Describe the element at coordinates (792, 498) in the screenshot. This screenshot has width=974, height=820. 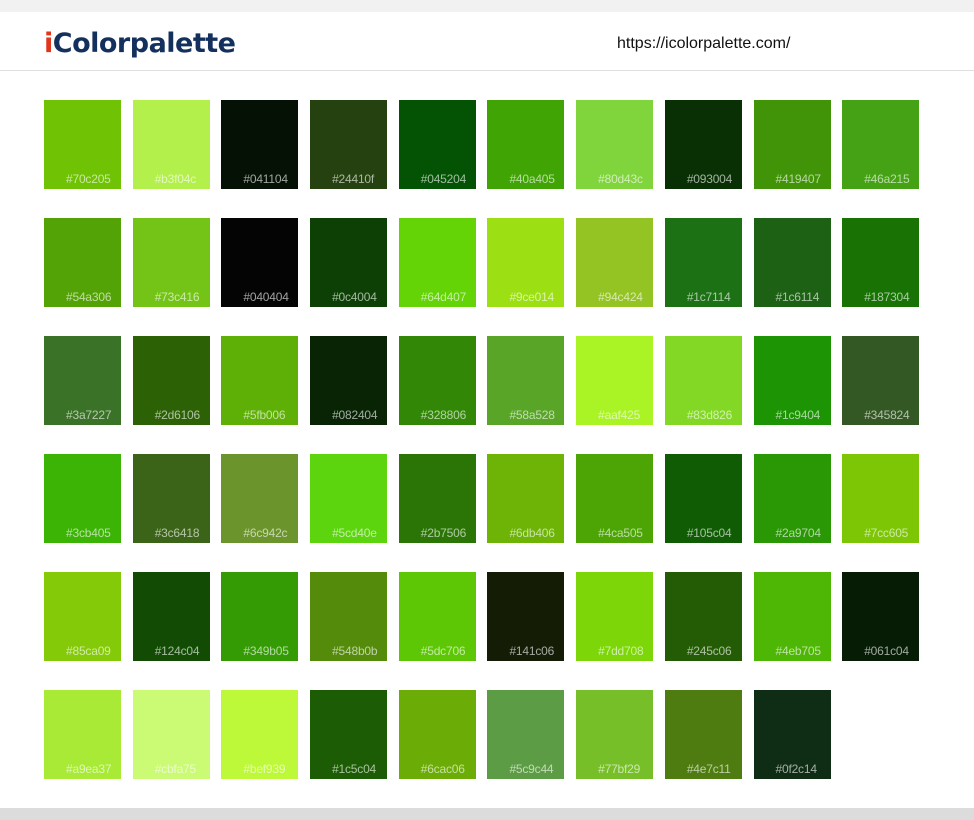
I see `color-swatch: #2a9704` at that location.